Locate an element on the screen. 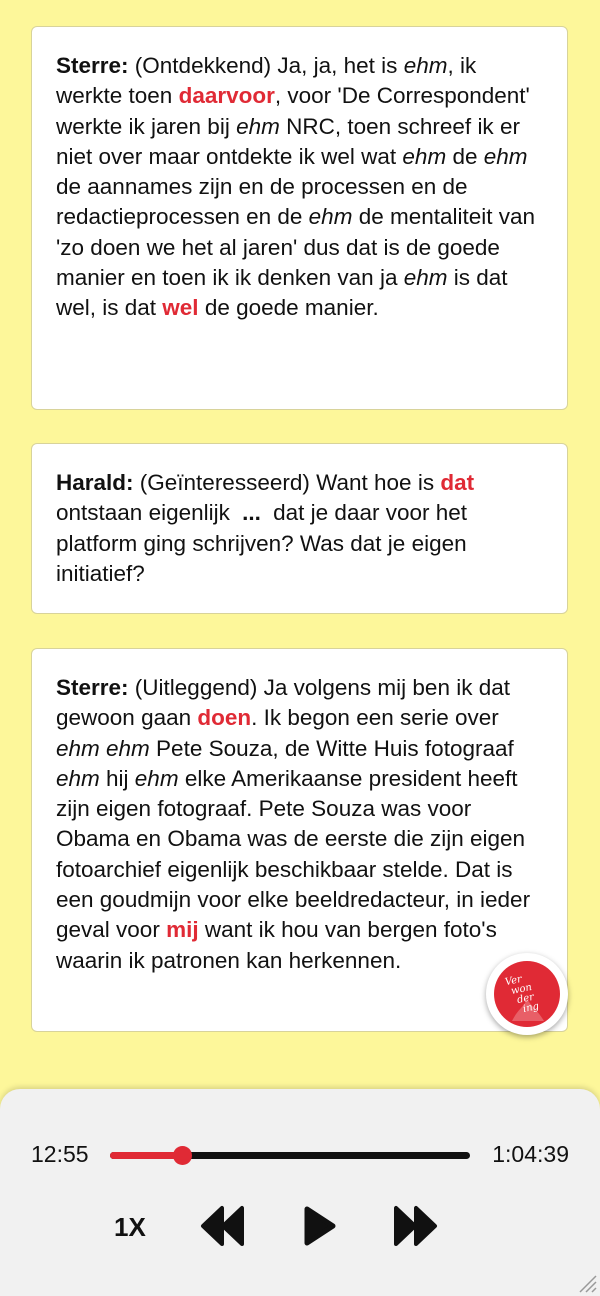 Image resolution: width=600 pixels, height=1296 pixels. transcript-segment: . Ik begon een serie over is located at coordinates (375, 718).